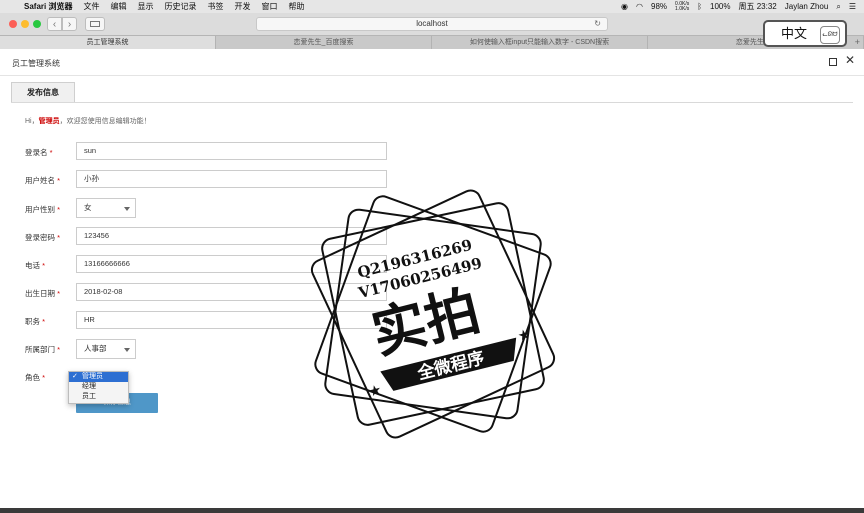 Image resolution: width=864 pixels, height=513 pixels. Describe the element at coordinates (48, 6) in the screenshot. I see `menu-app-name: Safari 浏览器` at that location.